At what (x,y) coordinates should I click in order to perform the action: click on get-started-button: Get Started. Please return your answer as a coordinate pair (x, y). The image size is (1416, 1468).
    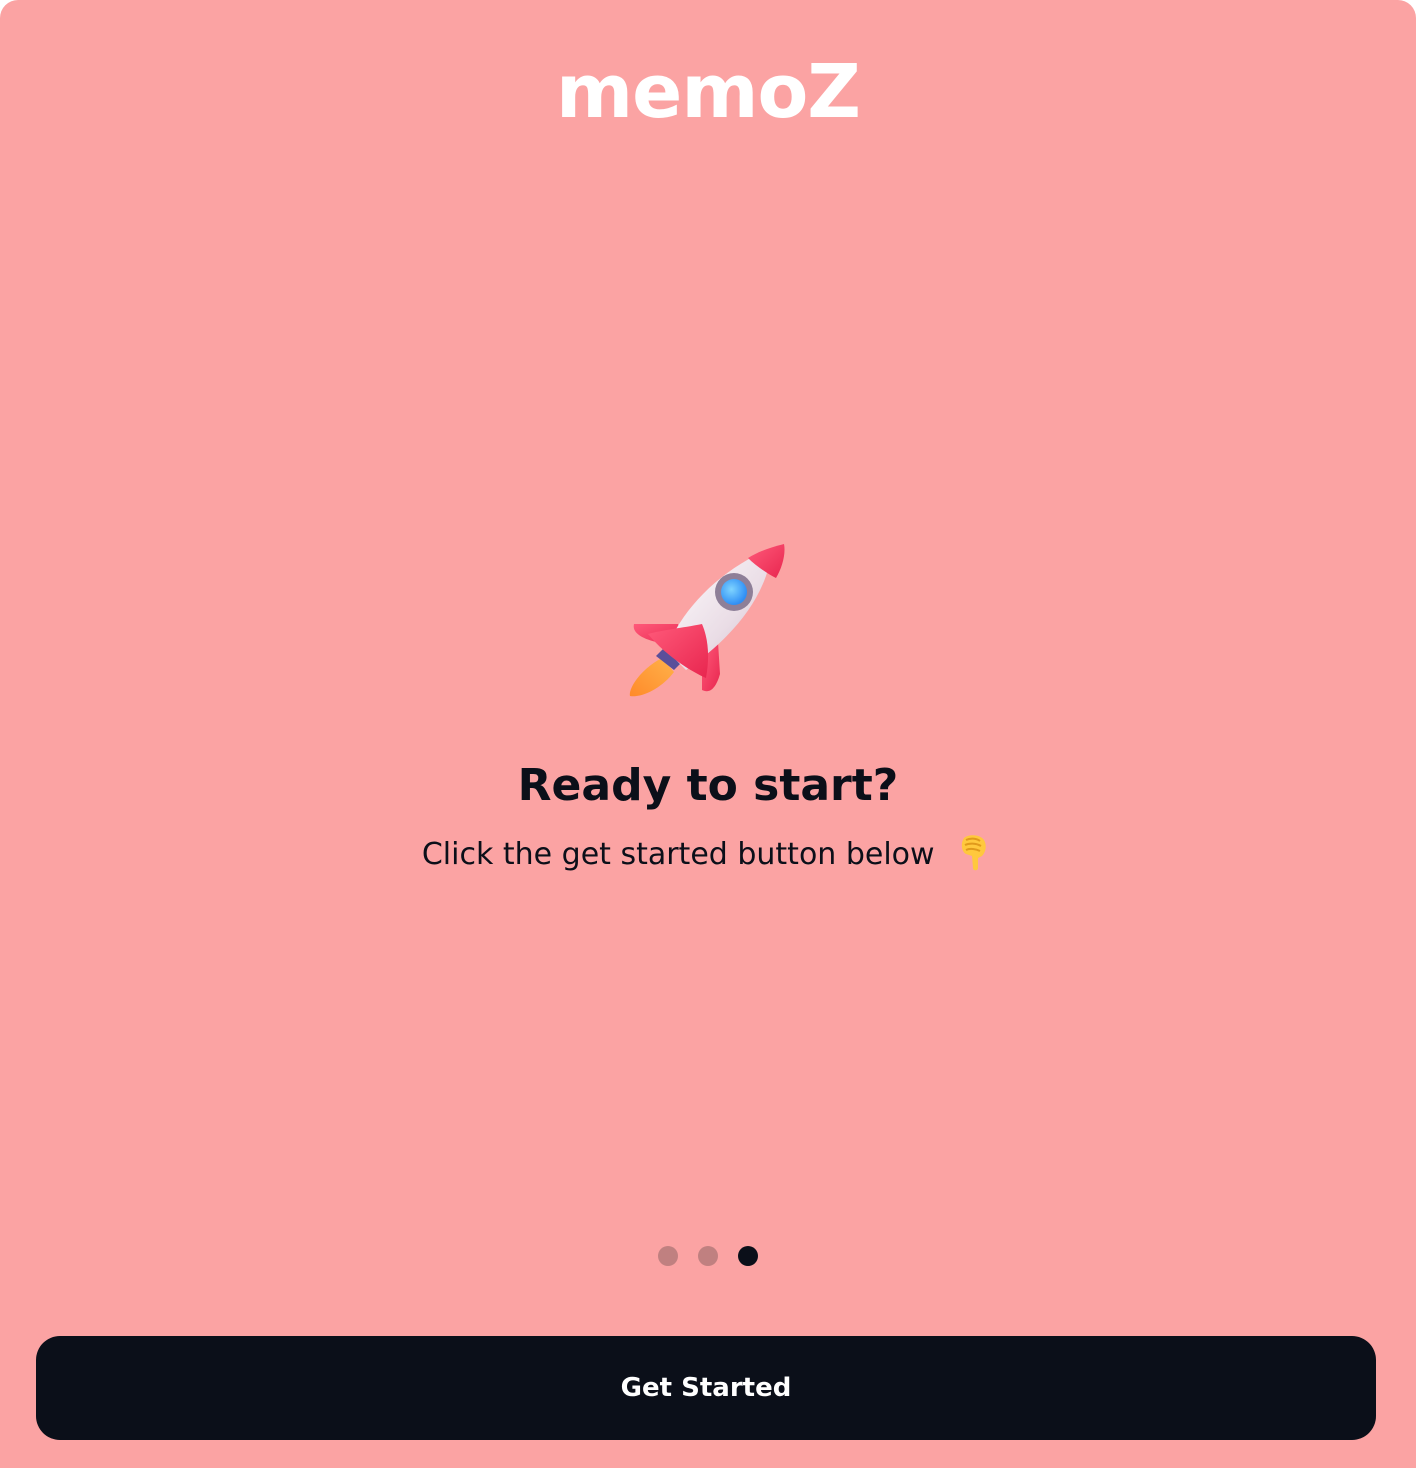
    Looking at the image, I should click on (706, 1388).